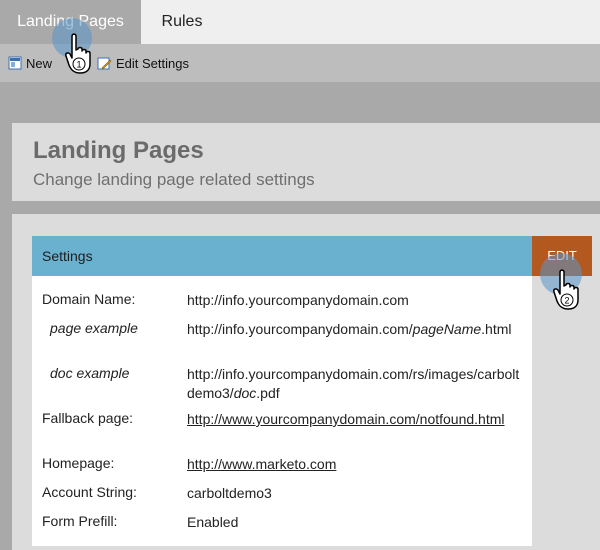 This screenshot has width=600, height=550. Describe the element at coordinates (104, 63) in the screenshot. I see `edit-settings-icon` at that location.